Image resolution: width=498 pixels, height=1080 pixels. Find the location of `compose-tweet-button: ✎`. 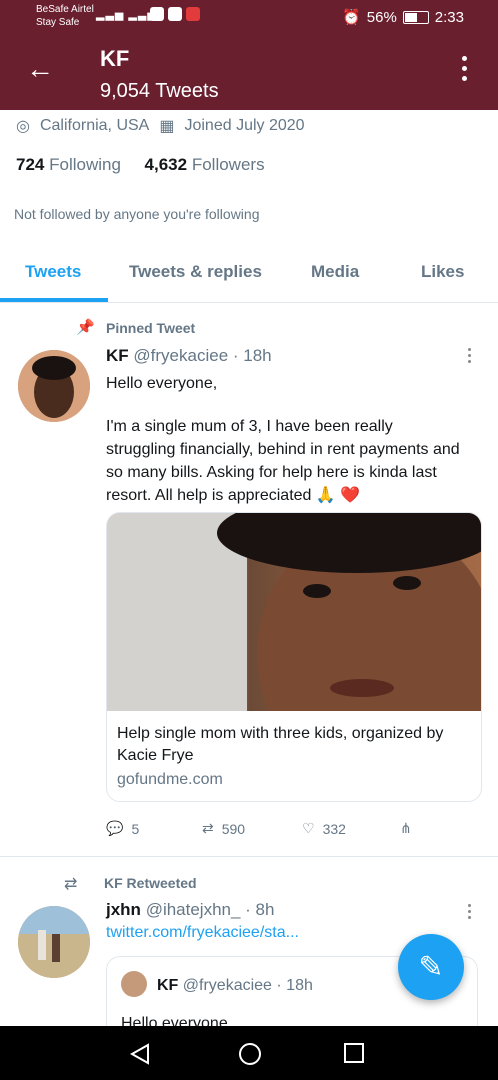

compose-tweet-button: ✎ is located at coordinates (431, 967).